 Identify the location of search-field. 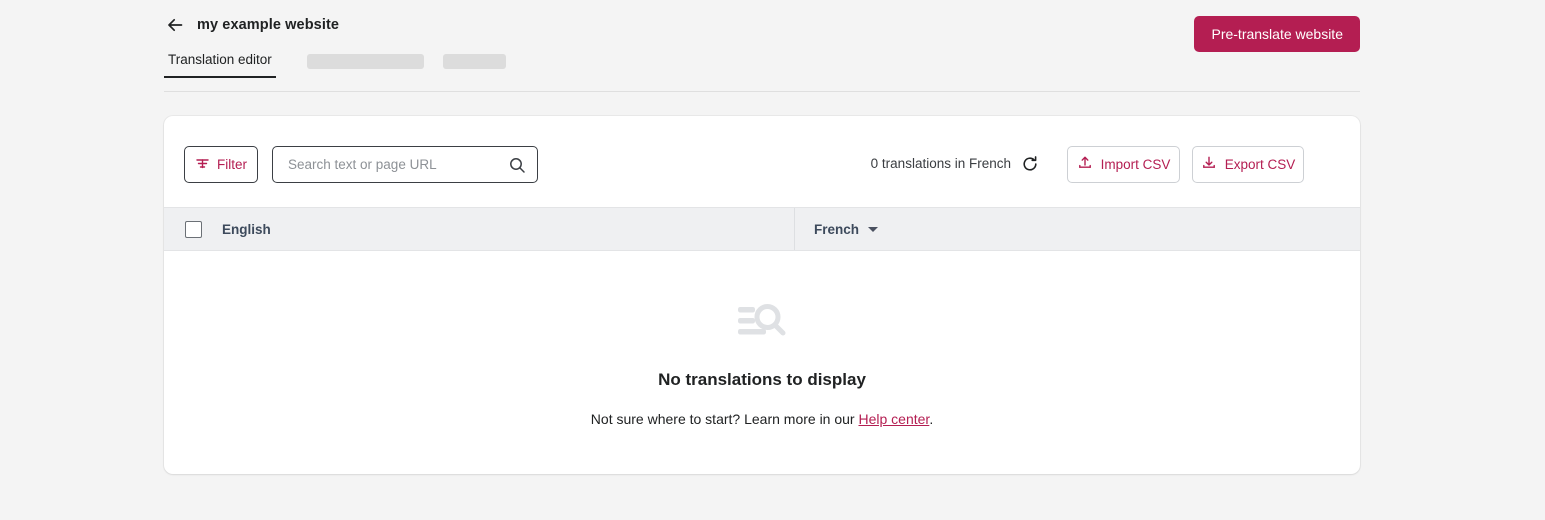
(405, 164).